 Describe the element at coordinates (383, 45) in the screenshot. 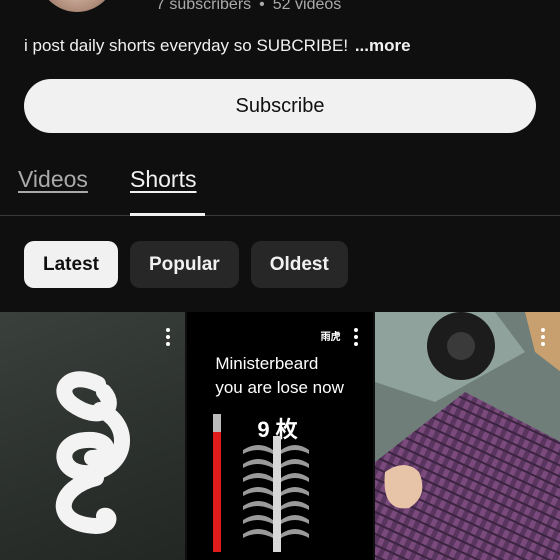

I see `more-link: ...more` at that location.